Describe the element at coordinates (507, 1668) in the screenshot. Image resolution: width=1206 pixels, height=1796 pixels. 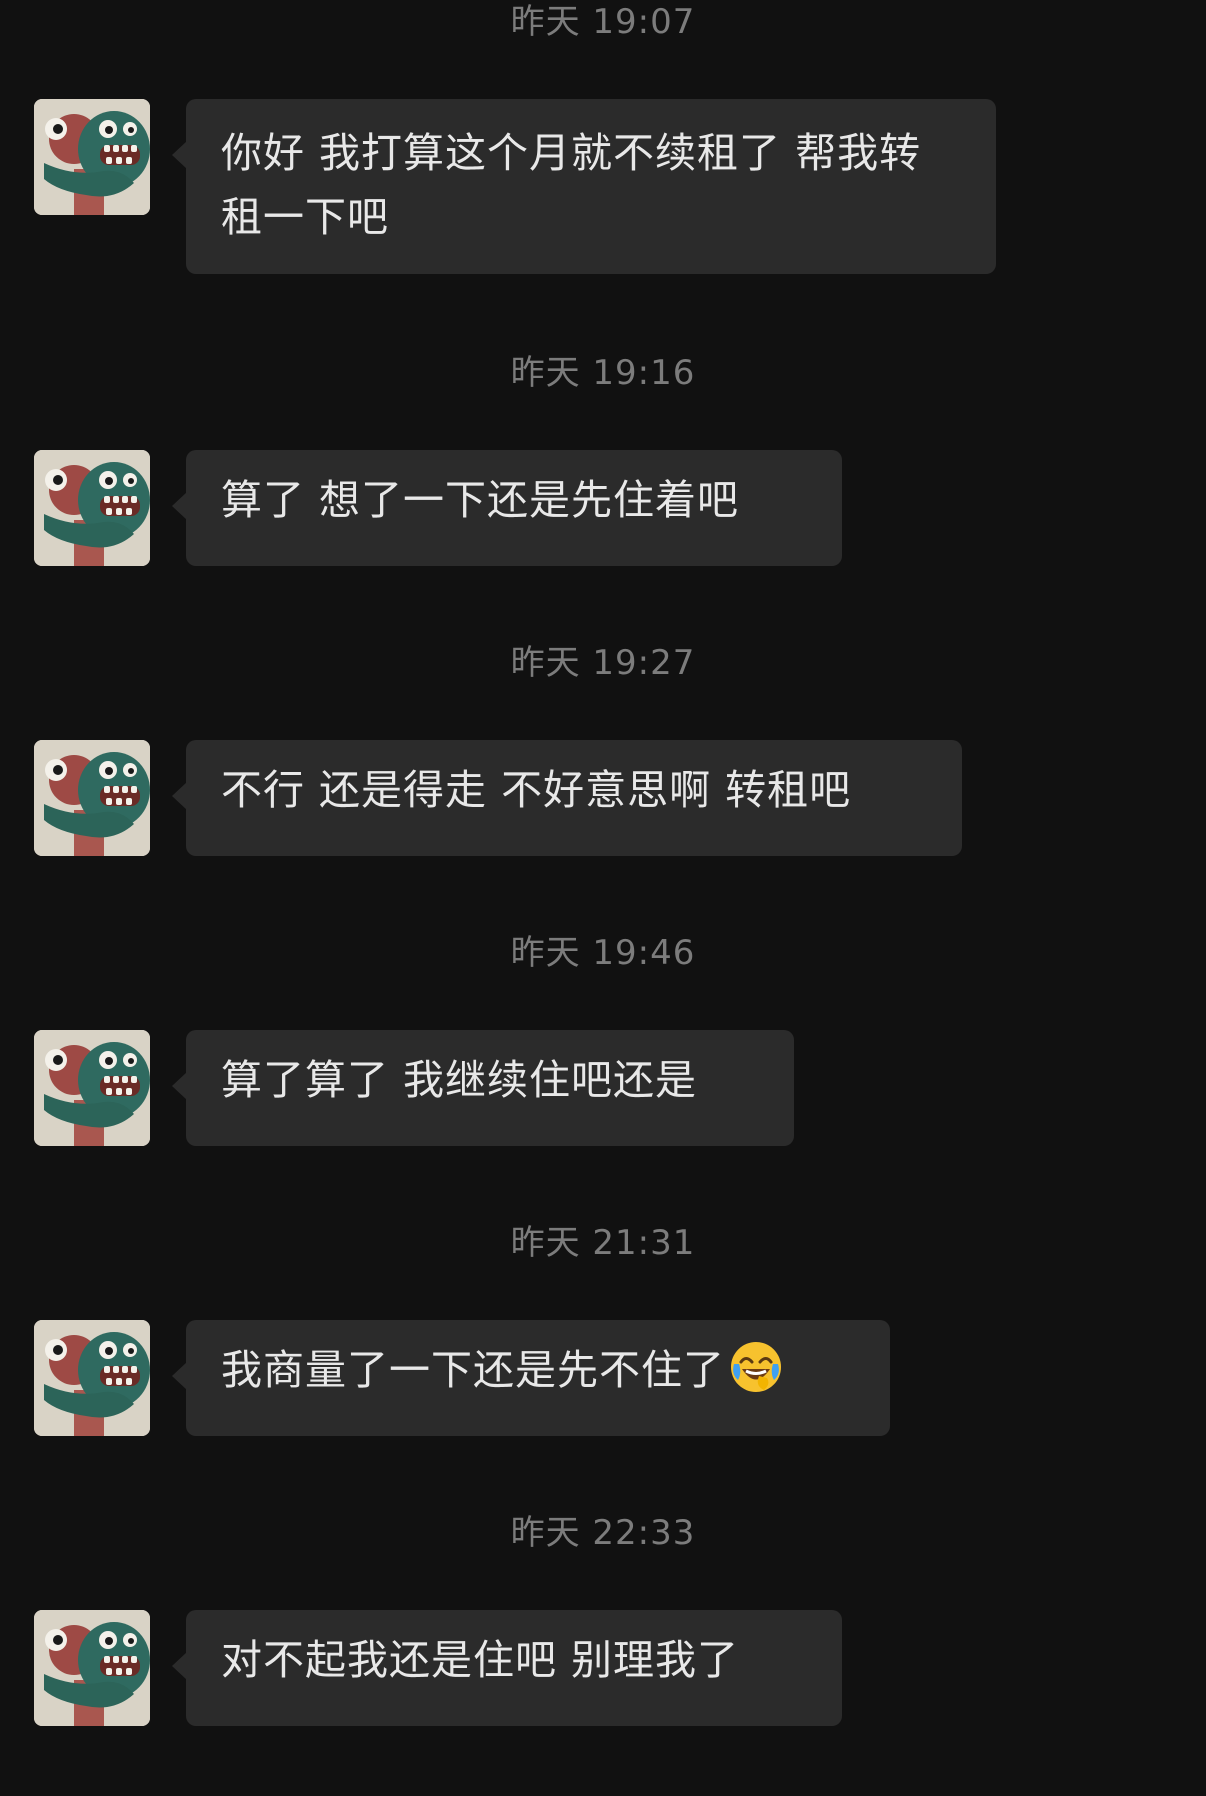
I see `message-bubble: 对不起我还是住吧 别理我了` at that location.